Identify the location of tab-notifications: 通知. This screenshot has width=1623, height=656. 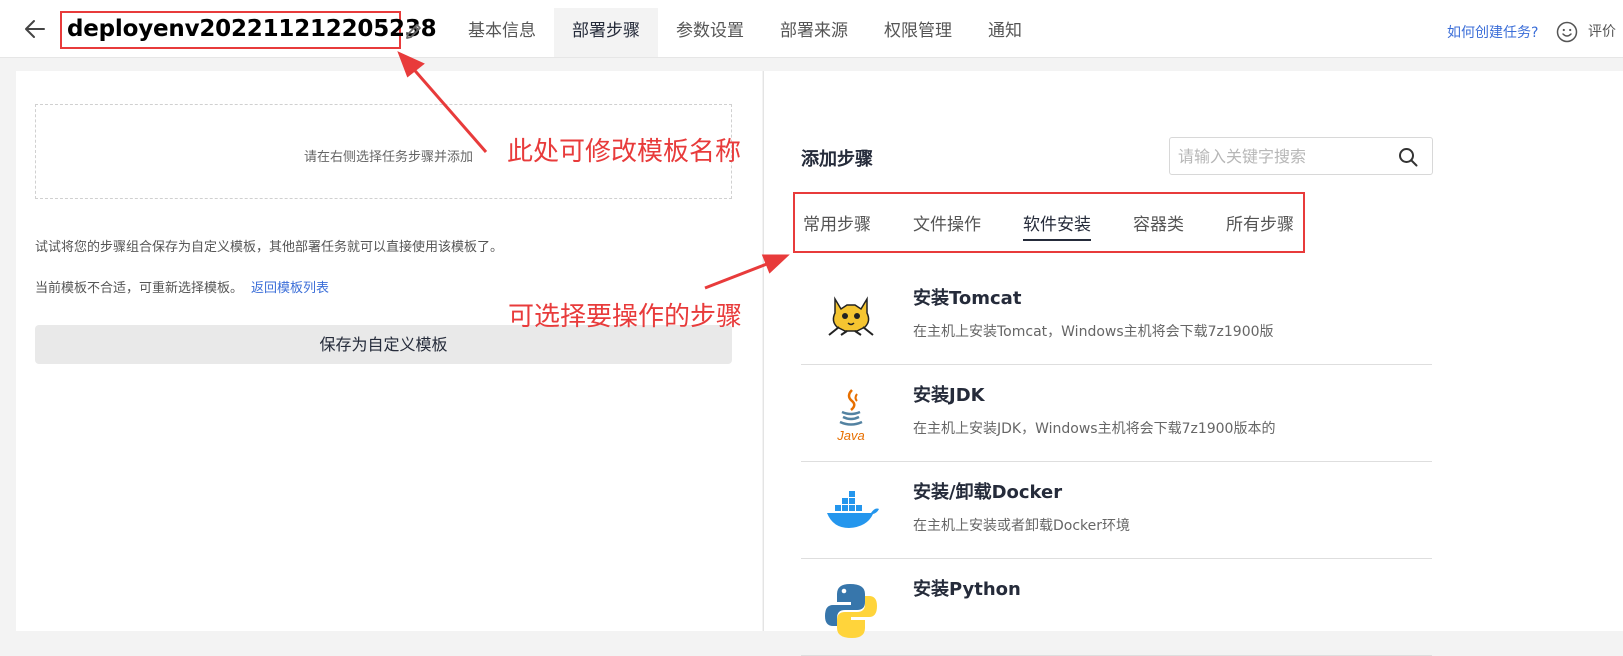
(1005, 32).